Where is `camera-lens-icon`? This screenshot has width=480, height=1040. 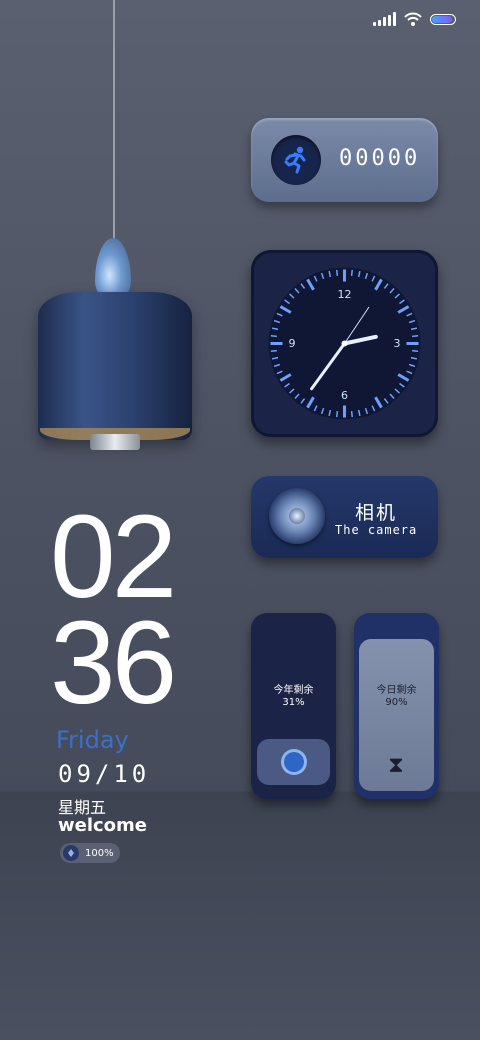 camera-lens-icon is located at coordinates (297, 516).